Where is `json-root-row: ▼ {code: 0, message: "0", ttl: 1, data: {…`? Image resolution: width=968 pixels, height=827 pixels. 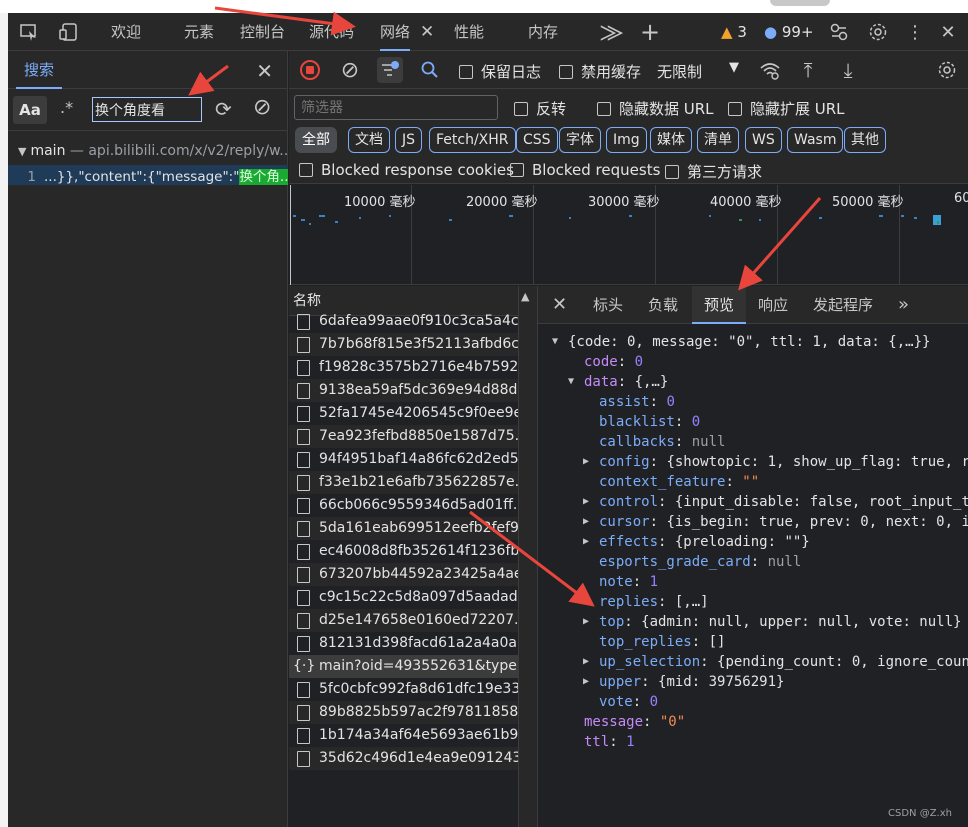
json-root-row: ▼ {code: 0, message: "0", ttl: 1, data: {… is located at coordinates (753, 342).